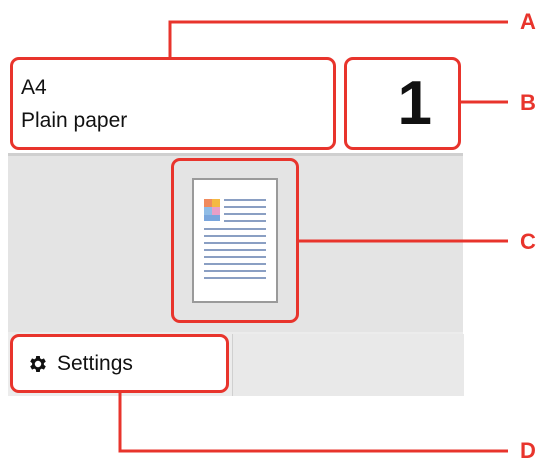 Image resolution: width=551 pixels, height=465 pixels. I want to click on settings-button: Settings, so click(119, 363).